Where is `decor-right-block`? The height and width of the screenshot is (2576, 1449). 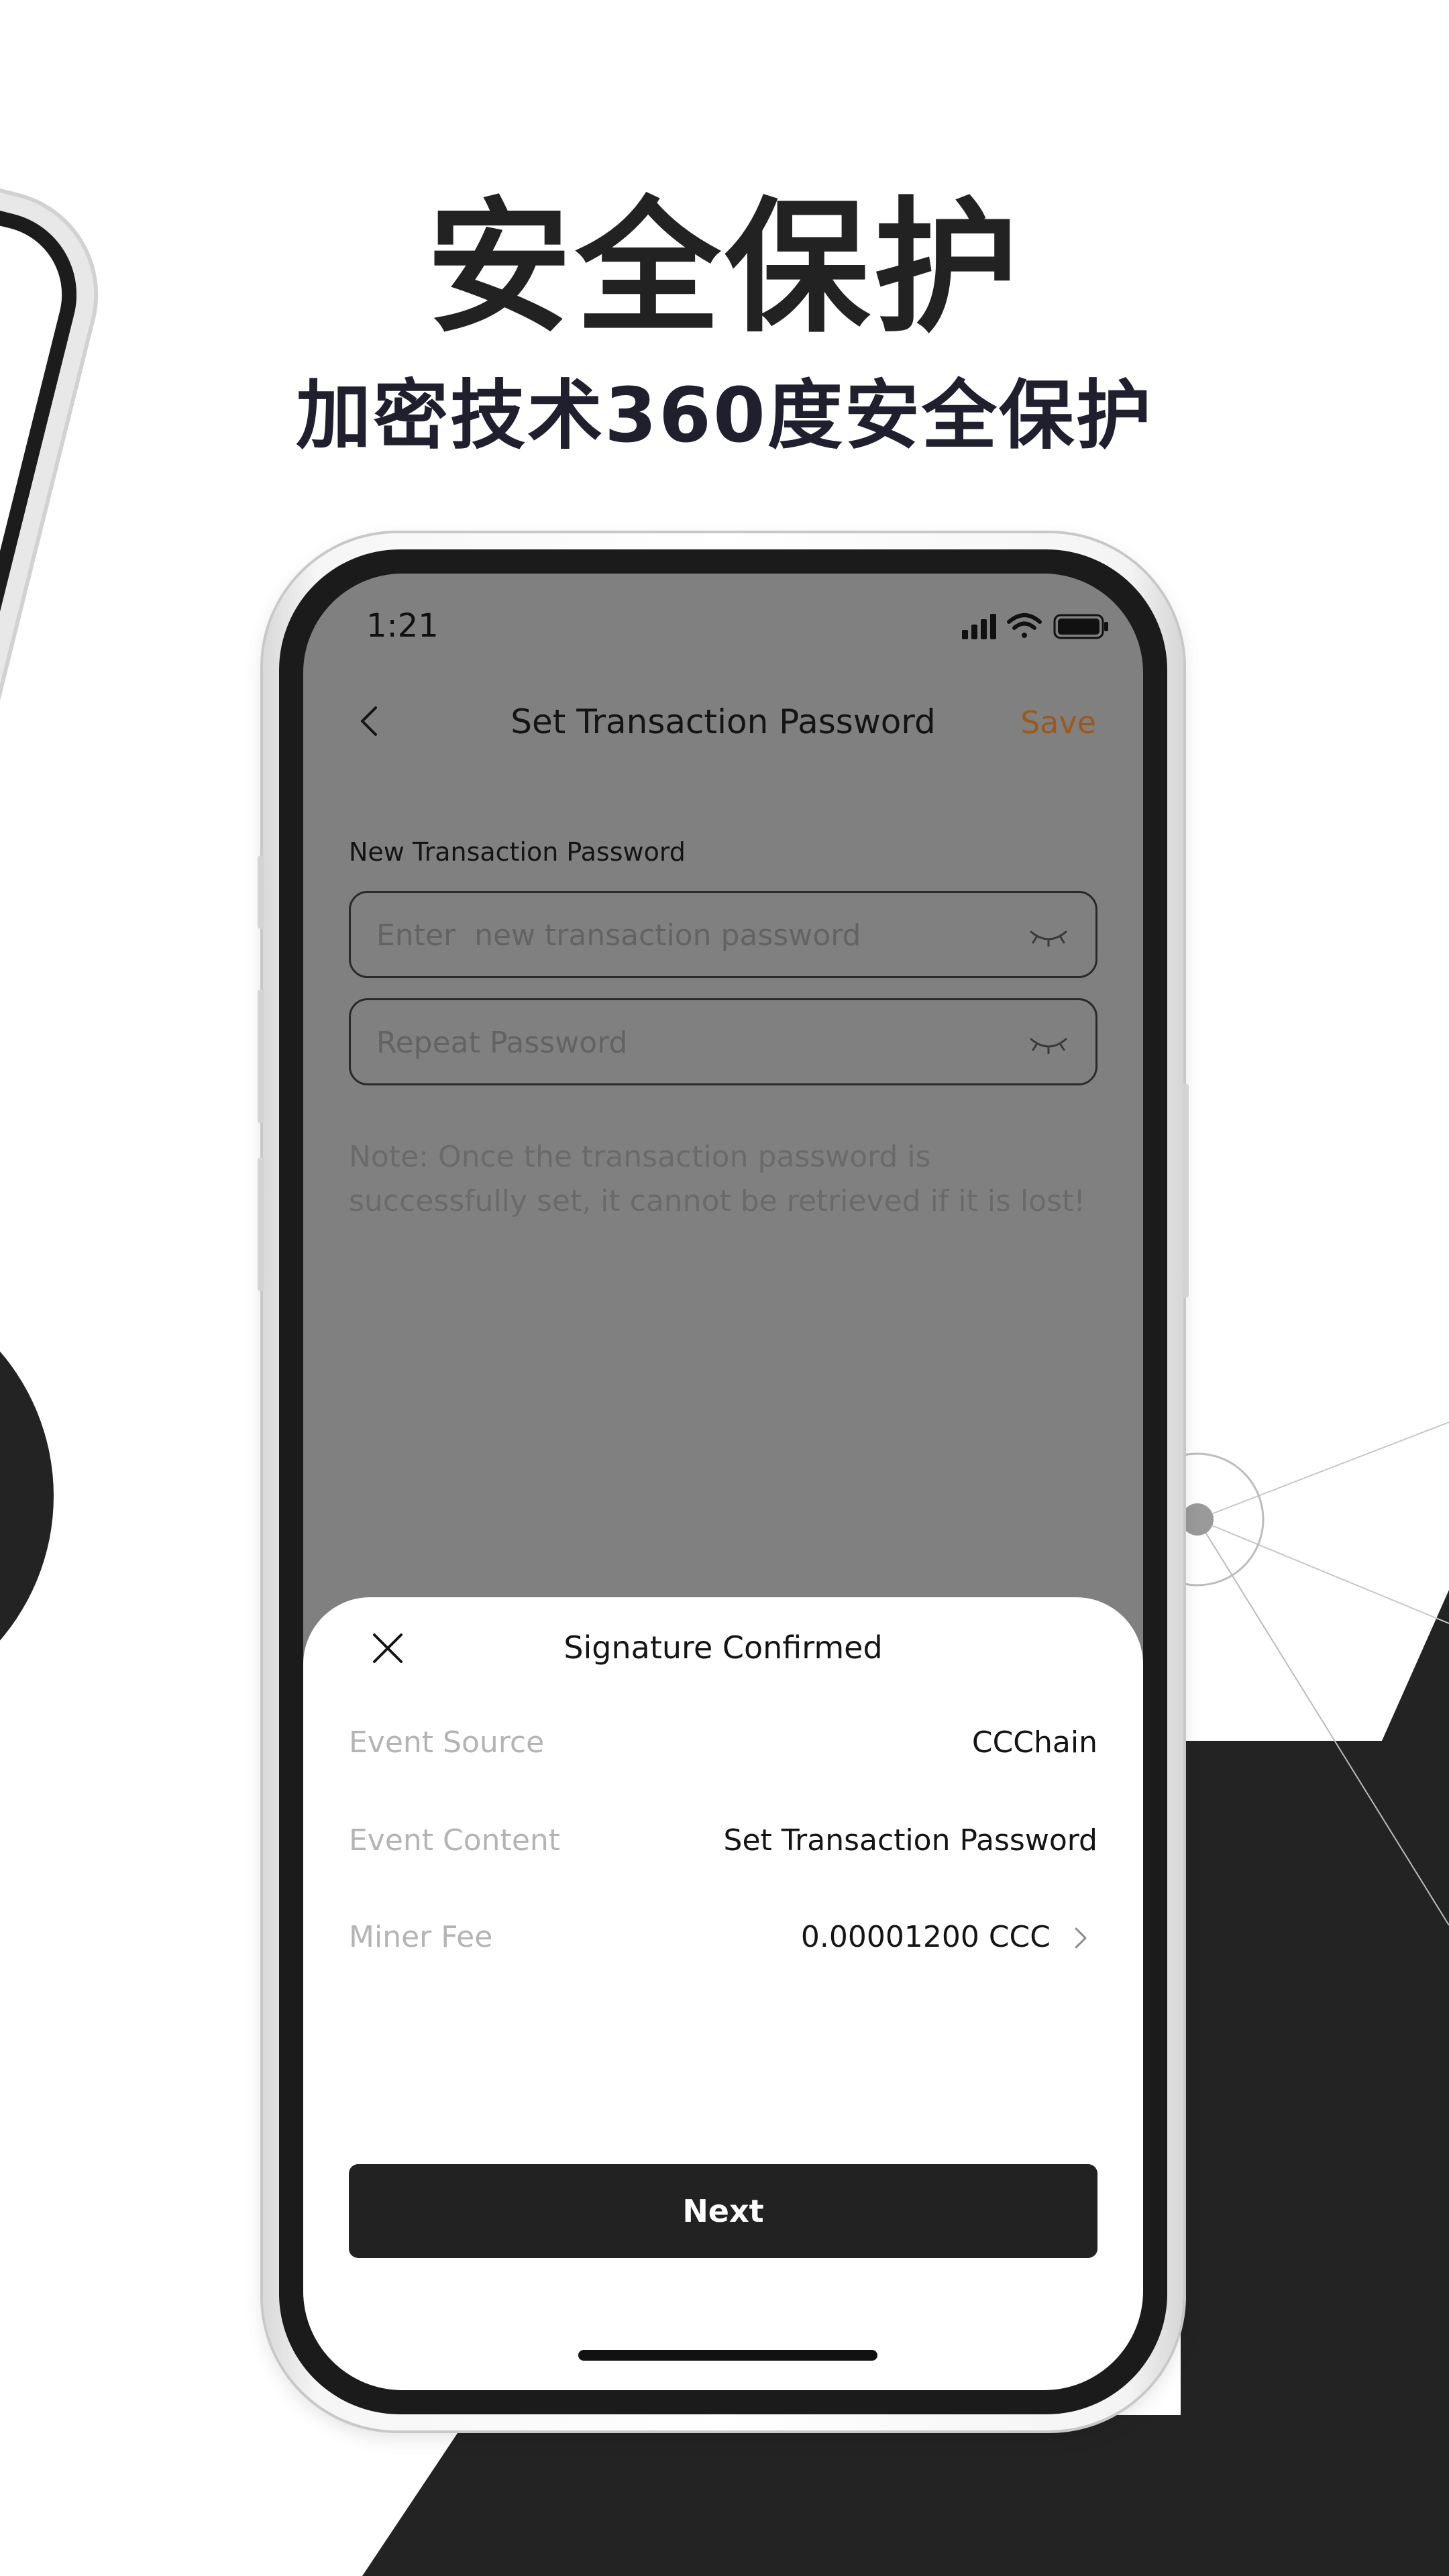
decor-right-block is located at coordinates (1315, 2083).